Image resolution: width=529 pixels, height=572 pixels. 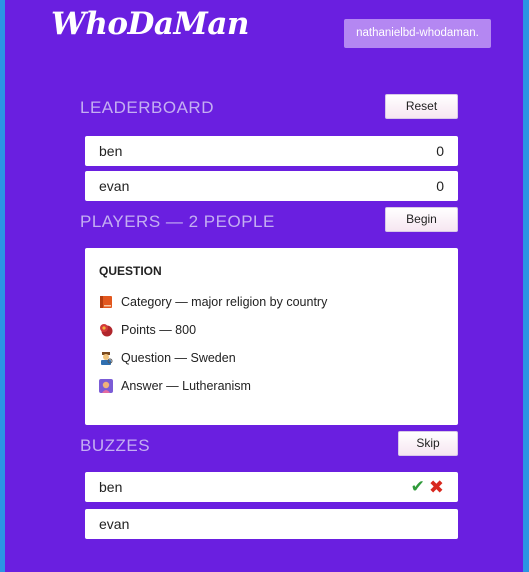 What do you see at coordinates (177, 221) in the screenshot?
I see `players-title: PLAYERS — 2 PEOPLE` at bounding box center [177, 221].